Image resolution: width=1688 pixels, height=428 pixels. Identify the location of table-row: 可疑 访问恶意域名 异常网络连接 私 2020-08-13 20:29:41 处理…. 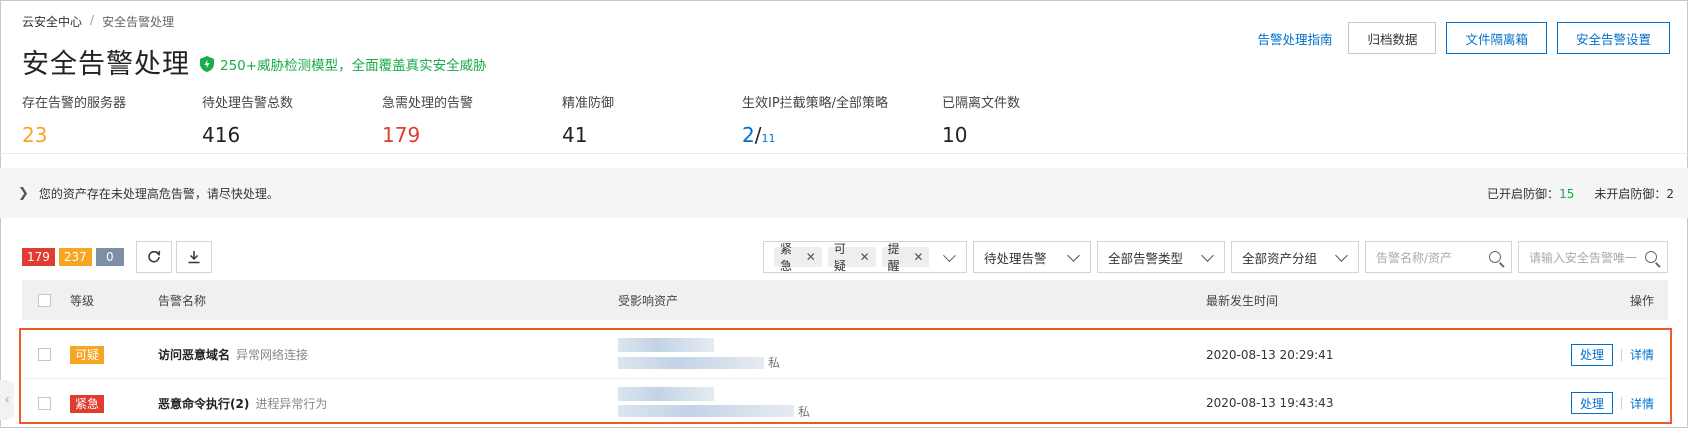
(845, 355).